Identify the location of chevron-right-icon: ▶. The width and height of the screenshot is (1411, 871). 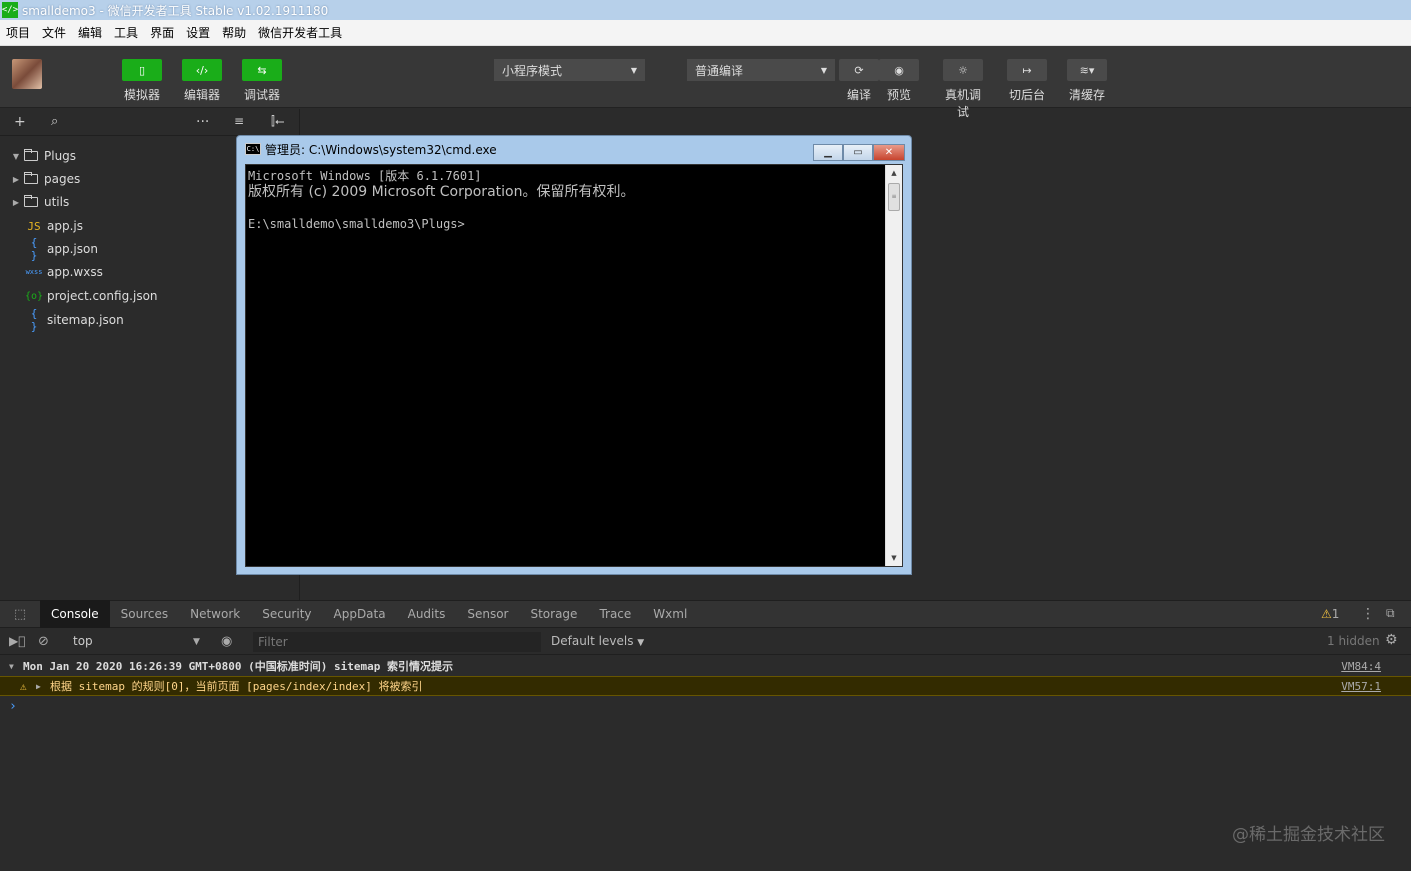
(43, 686).